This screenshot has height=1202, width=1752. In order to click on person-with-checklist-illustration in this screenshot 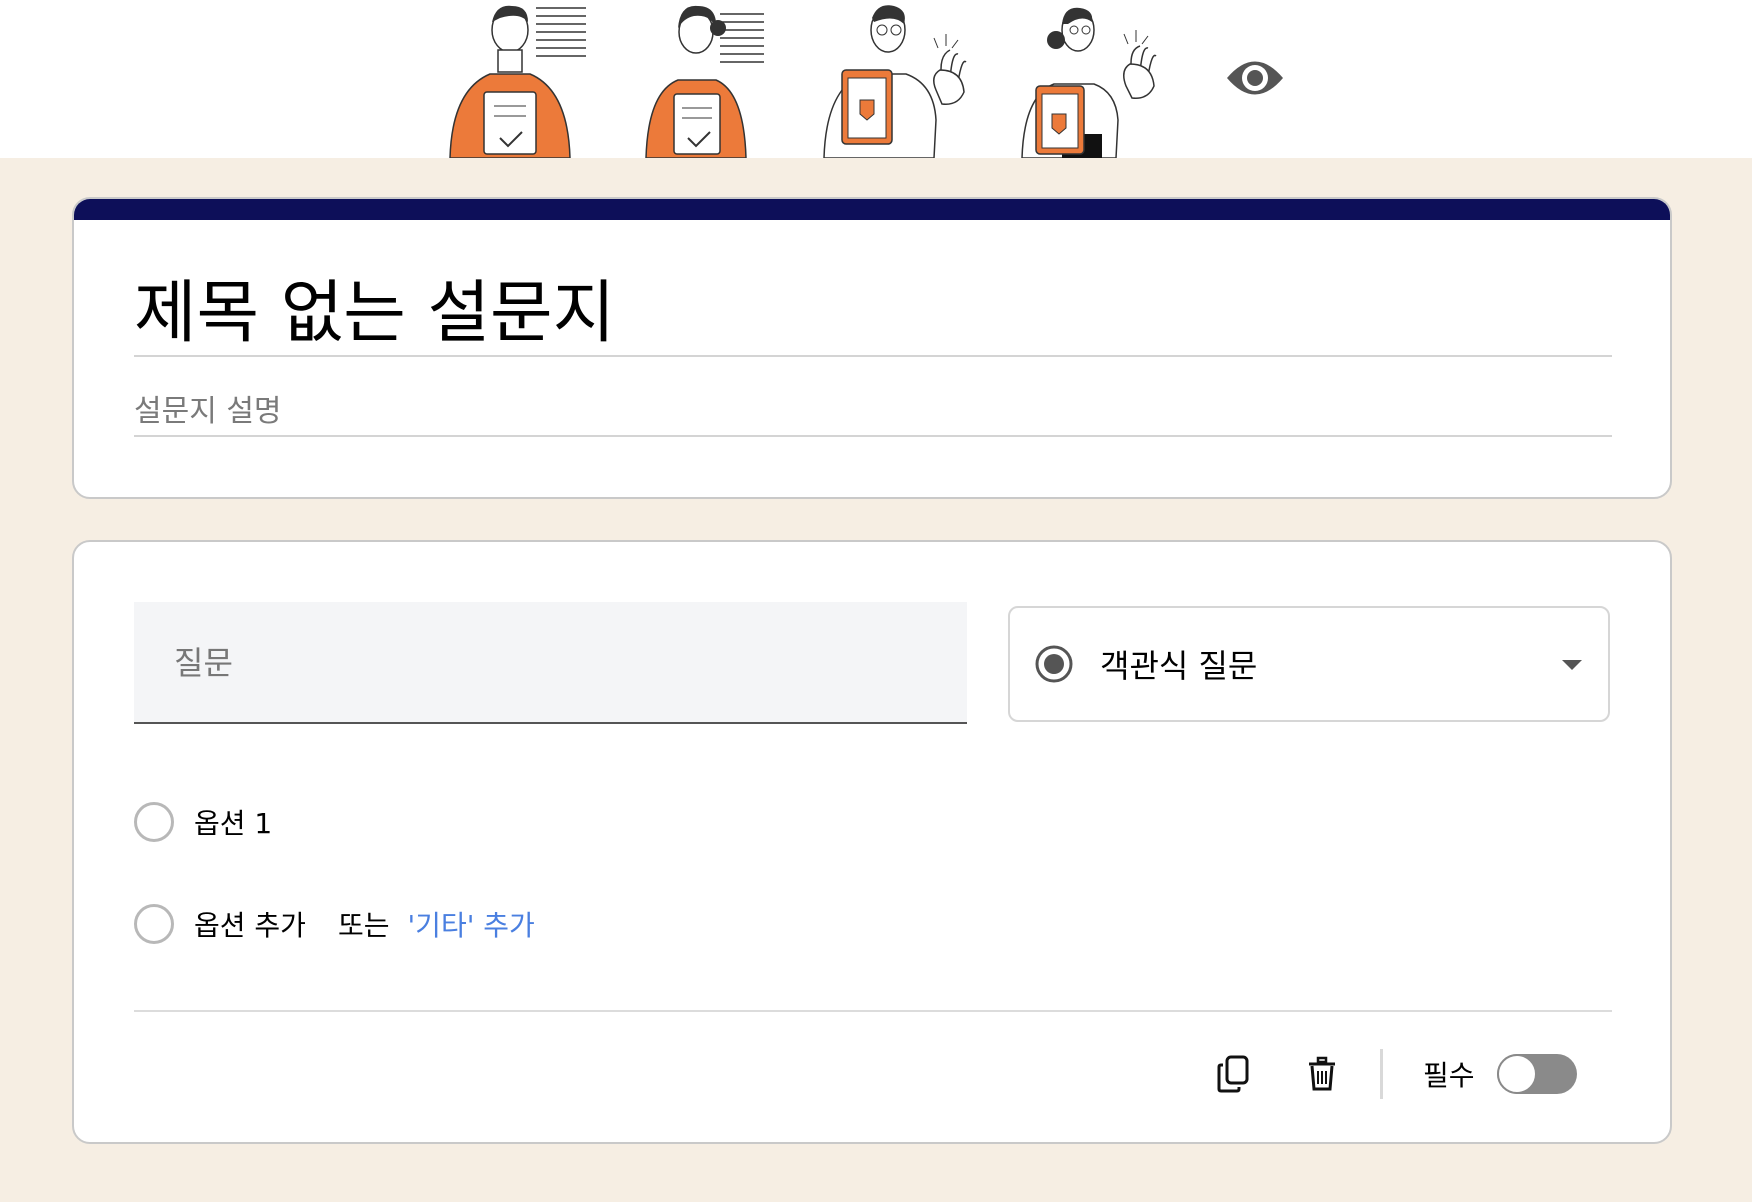, I will do `click(517, 81)`.